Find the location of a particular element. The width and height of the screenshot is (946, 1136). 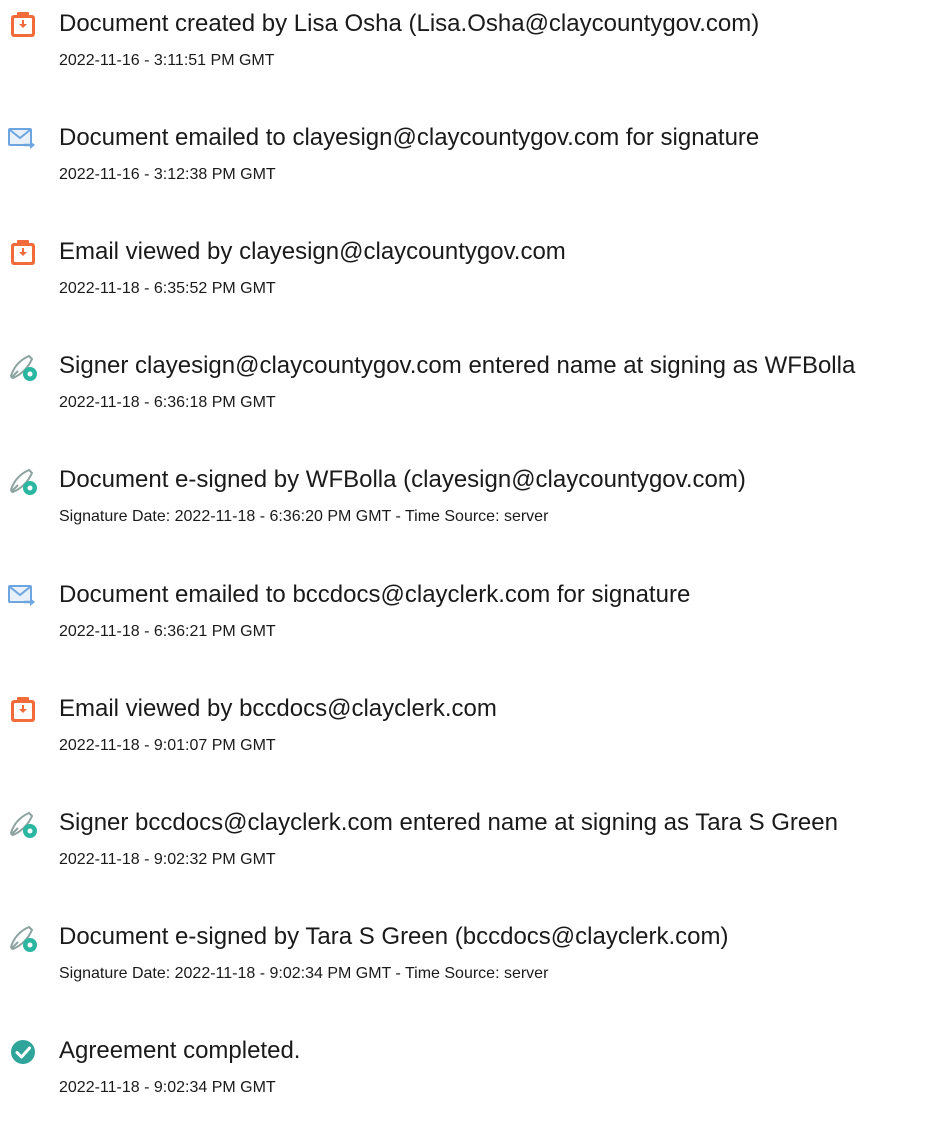

event-timestamp: 2022-11-16 - 3:12:38 PM GMT is located at coordinates (167, 174).